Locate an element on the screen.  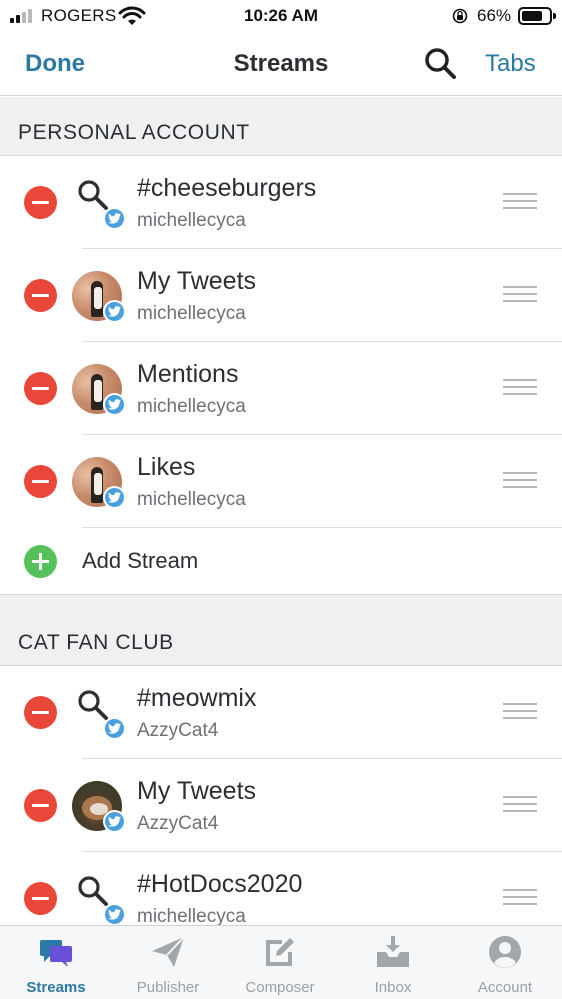
battery-percent: 66% is located at coordinates (494, 15).